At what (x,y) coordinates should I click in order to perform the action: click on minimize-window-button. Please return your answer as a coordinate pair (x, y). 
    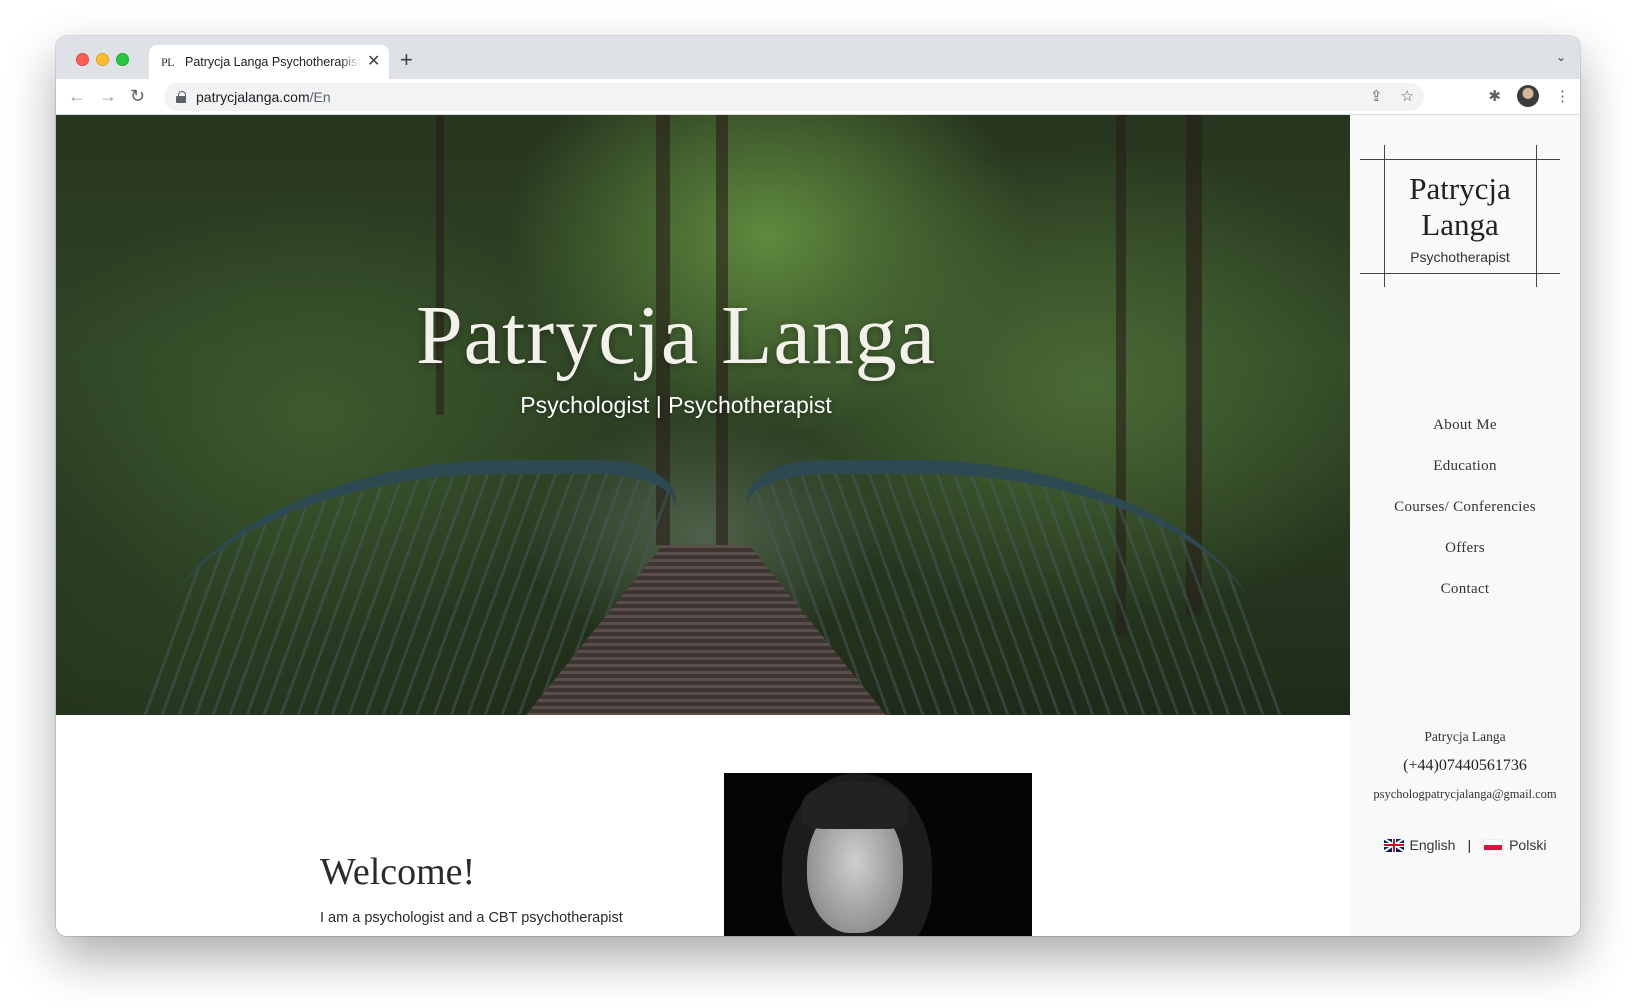
    Looking at the image, I should click on (102, 59).